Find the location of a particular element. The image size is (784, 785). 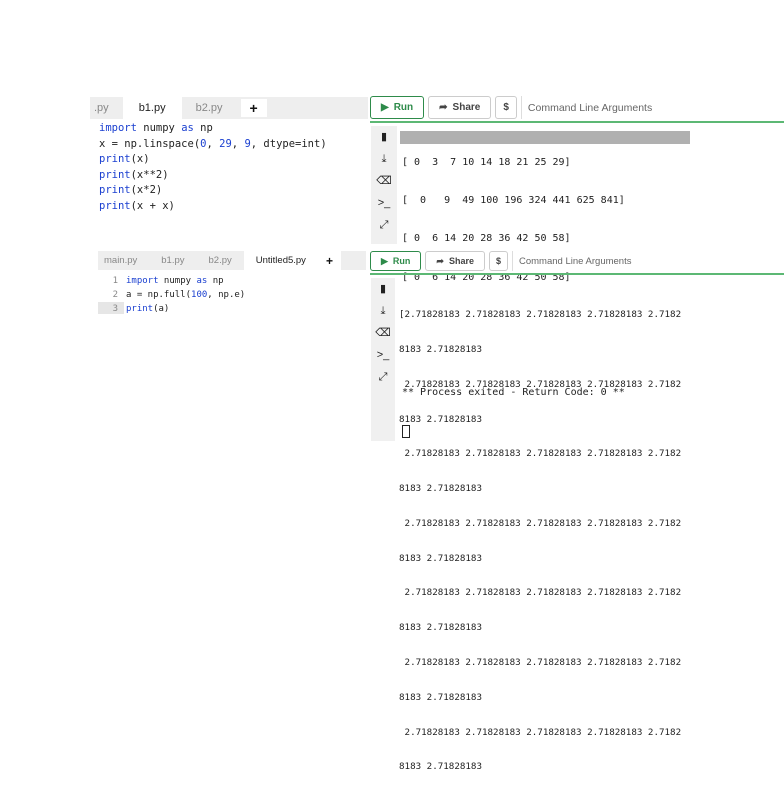

top-output-sidebar: ▮ ⤓ ⌫ >_ ⤢ is located at coordinates (384, 185).